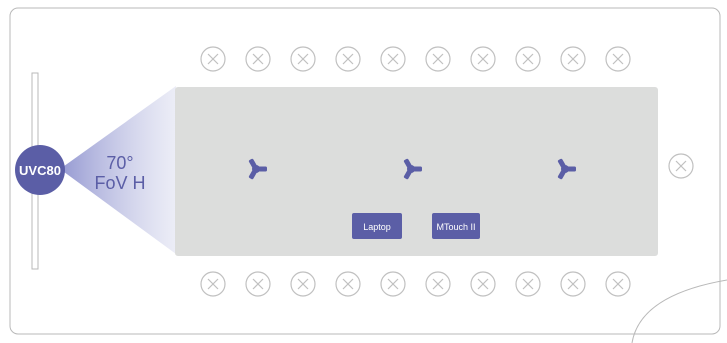 The image size is (727, 343). What do you see at coordinates (119, 163) in the screenshot?
I see `fov-angle-text: 70°` at bounding box center [119, 163].